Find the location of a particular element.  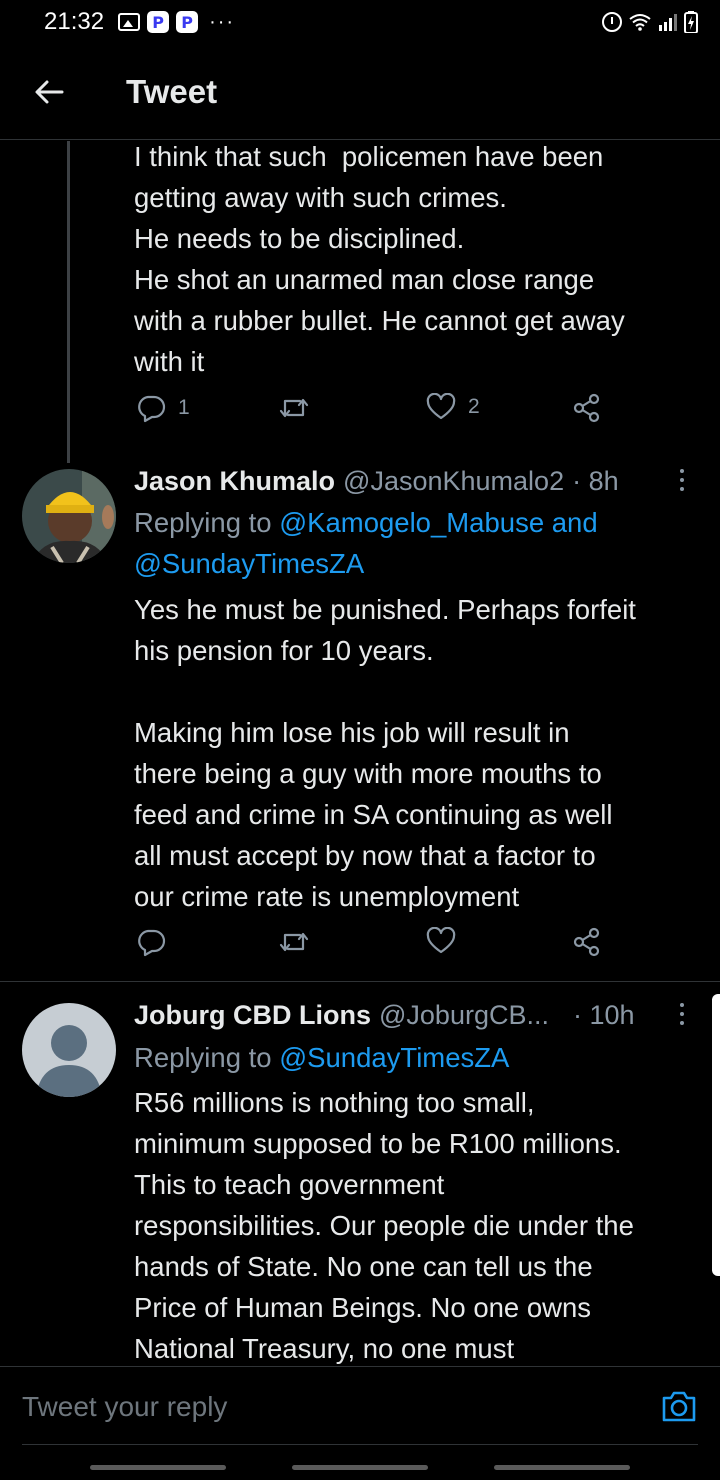

back-button is located at coordinates (49, 92).